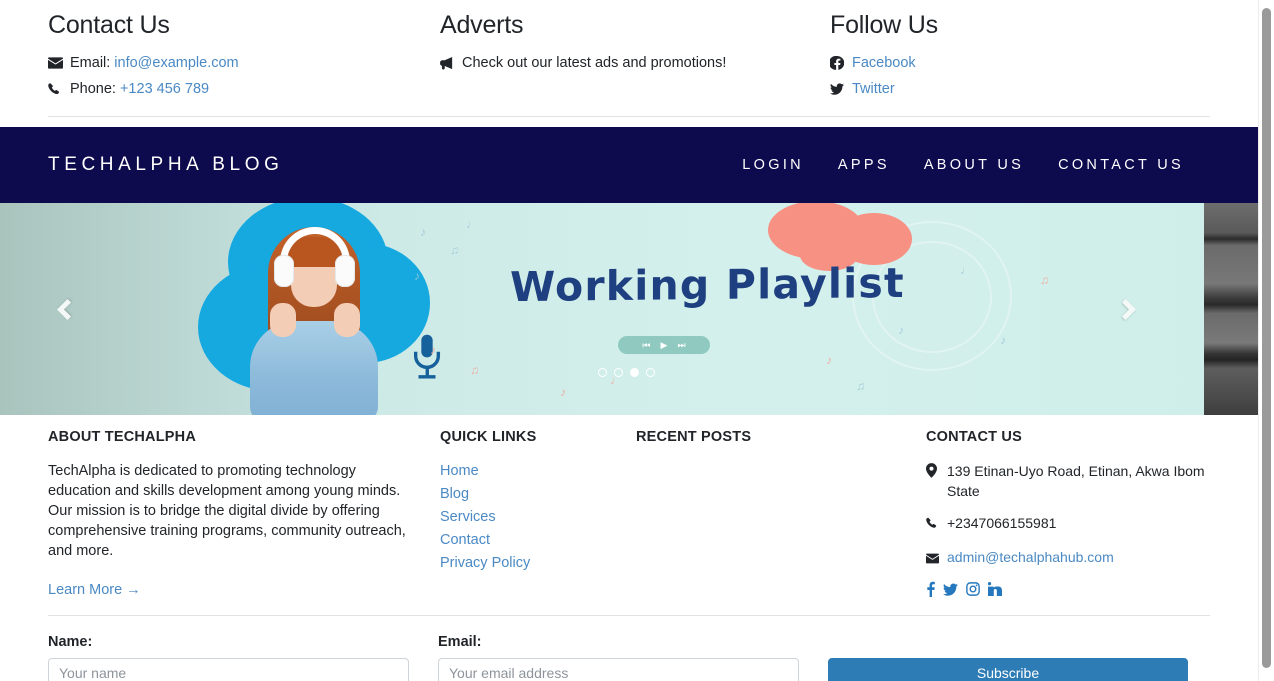  I want to click on topbar-column-follow-us: Follow Us Facebook Twitter, so click(1020, 58).